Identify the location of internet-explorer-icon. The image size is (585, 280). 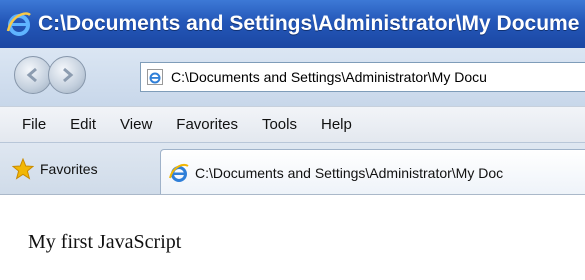
(19, 24).